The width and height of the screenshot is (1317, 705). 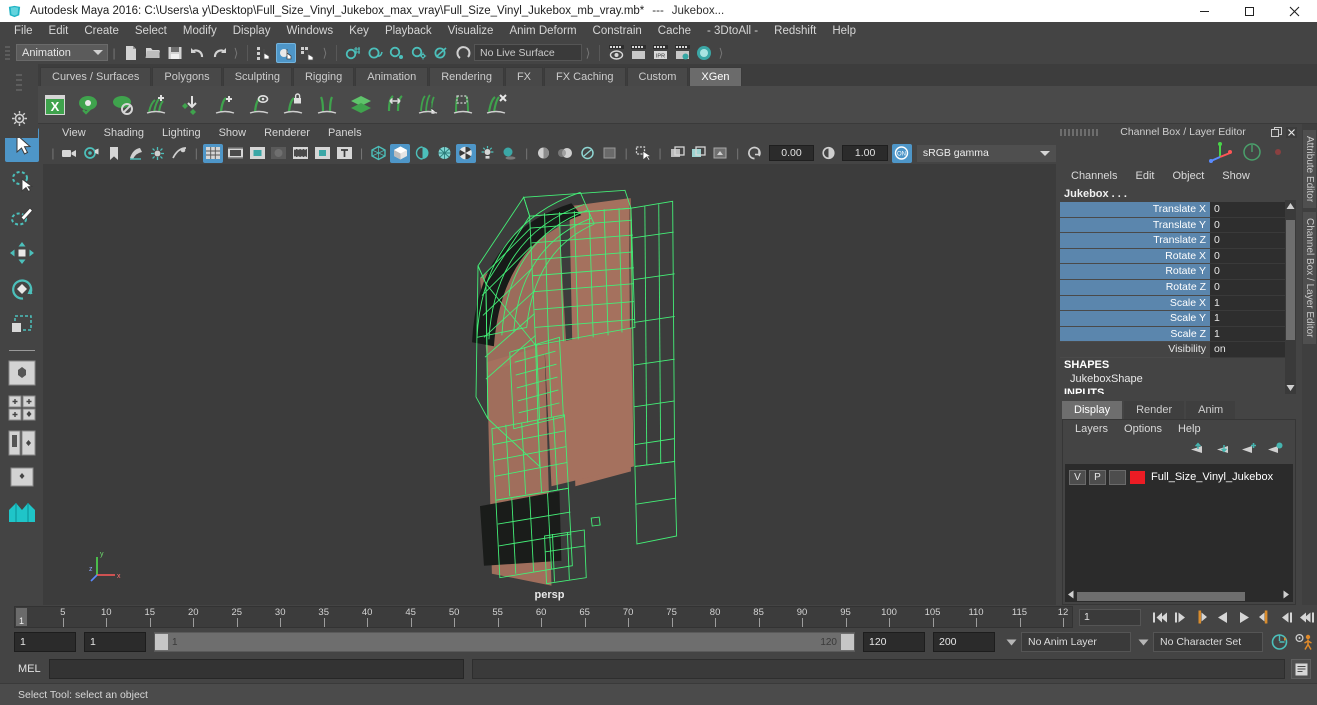 I want to click on viewport-menu-show: Show, so click(x=233, y=133).